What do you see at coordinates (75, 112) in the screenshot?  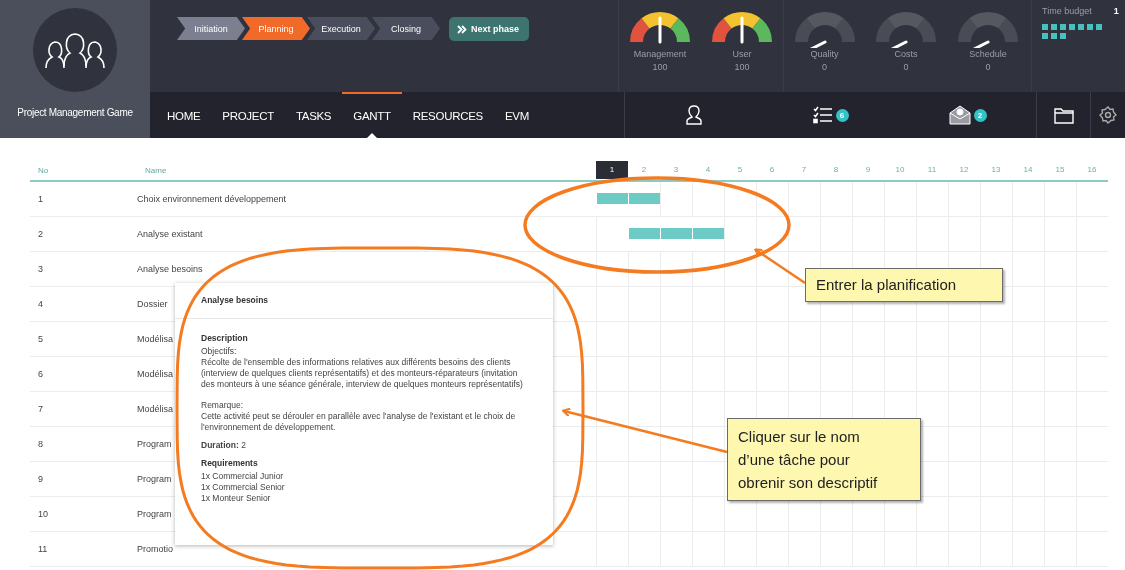 I see `app-title: Project Management Game` at bounding box center [75, 112].